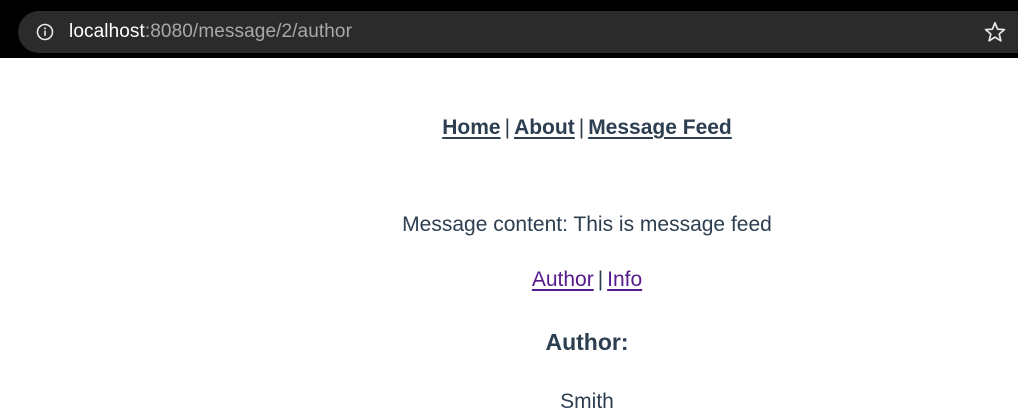  I want to click on star-icon, so click(995, 32).